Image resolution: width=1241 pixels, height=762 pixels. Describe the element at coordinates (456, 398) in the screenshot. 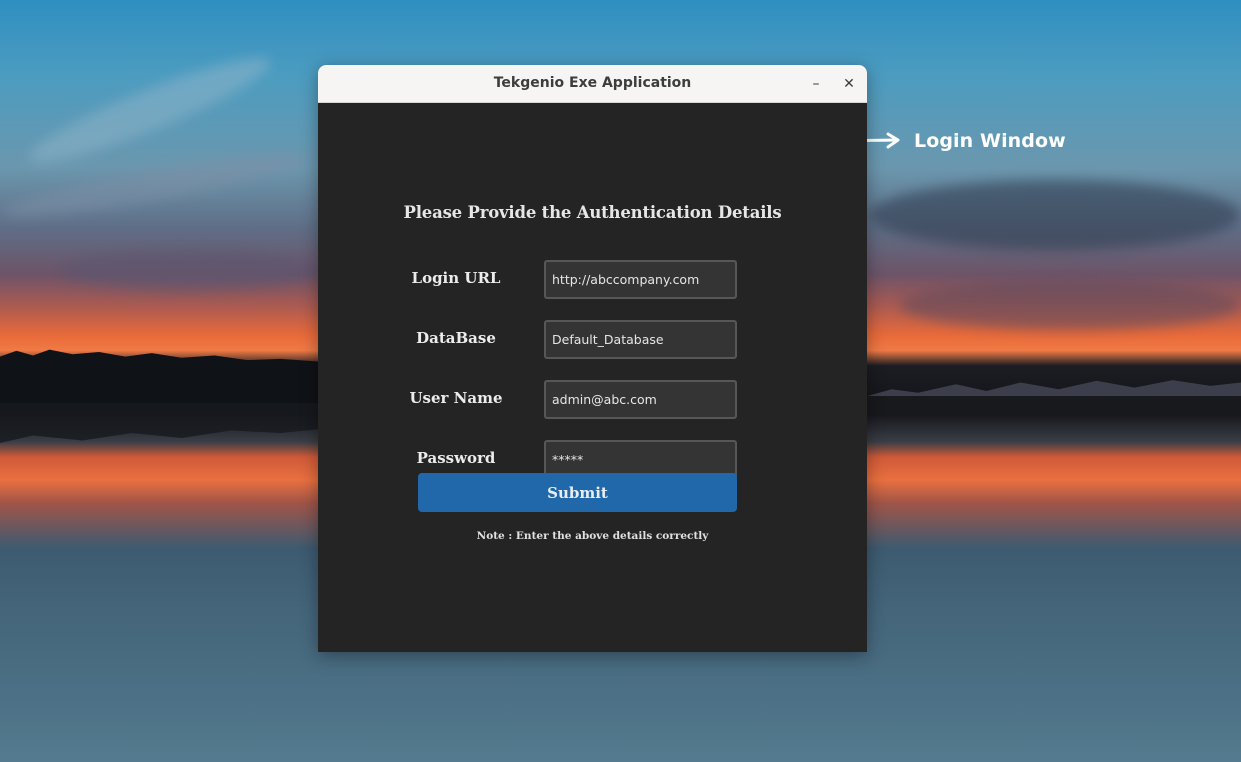

I see `username-label: User Name` at that location.